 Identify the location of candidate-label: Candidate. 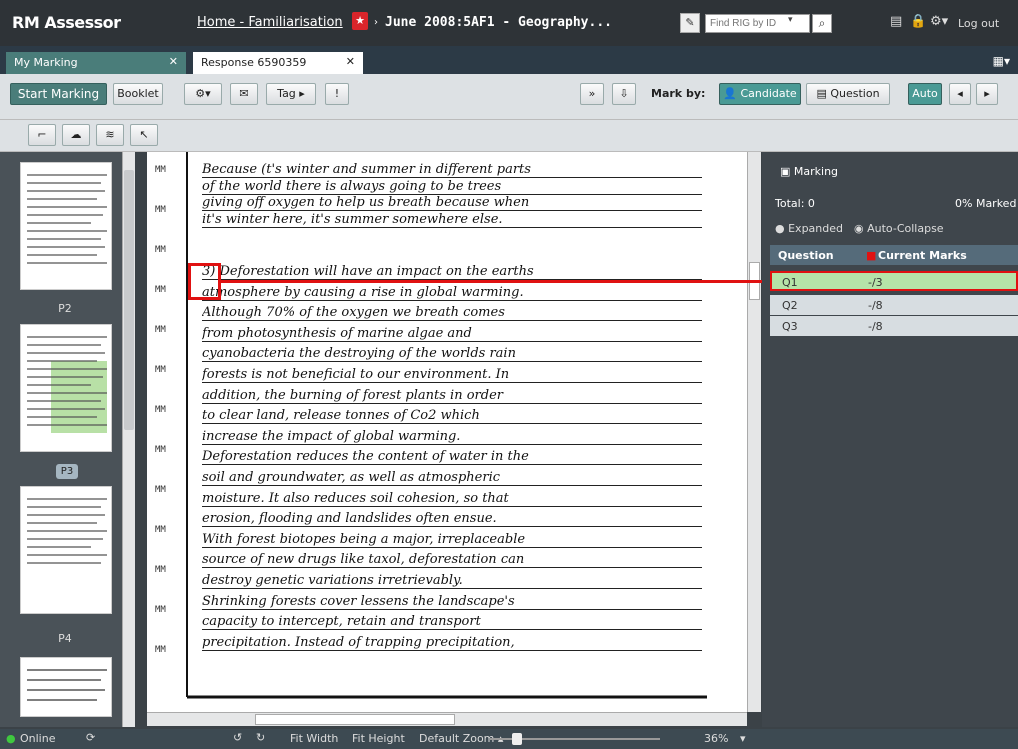
(768, 93).